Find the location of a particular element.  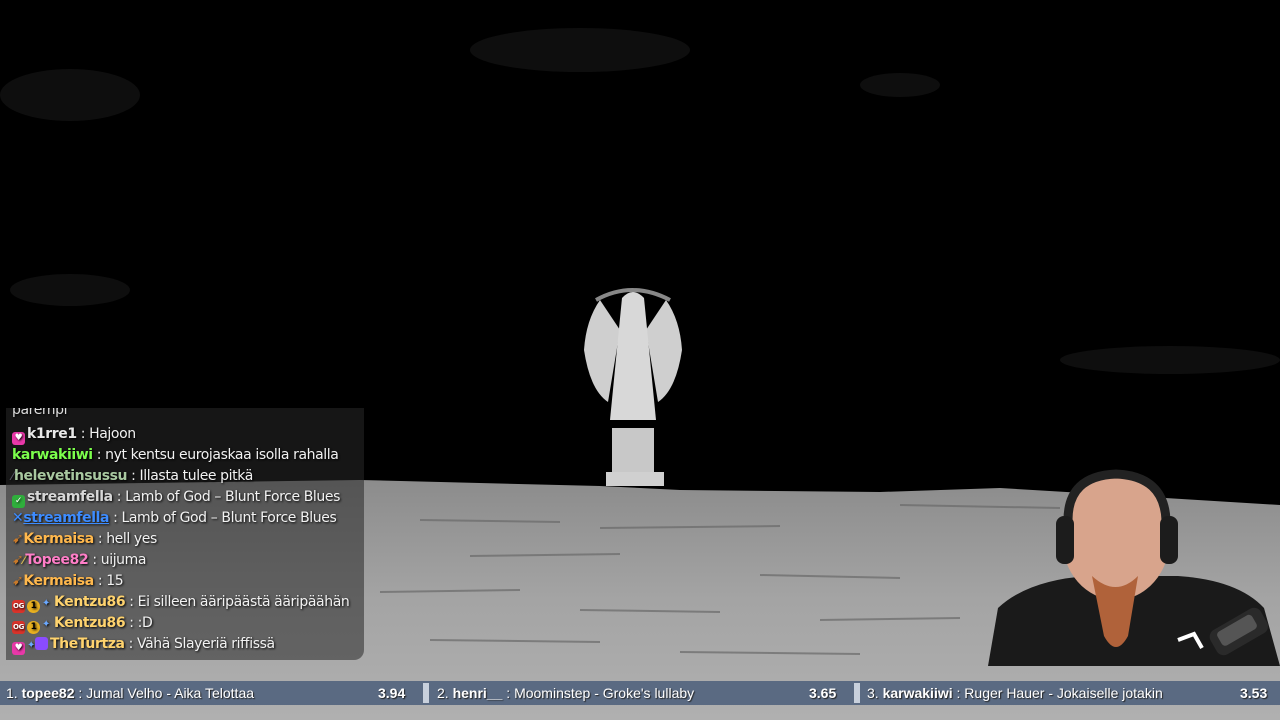

leaderboard-user: karwakiiwi is located at coordinates (917, 693).